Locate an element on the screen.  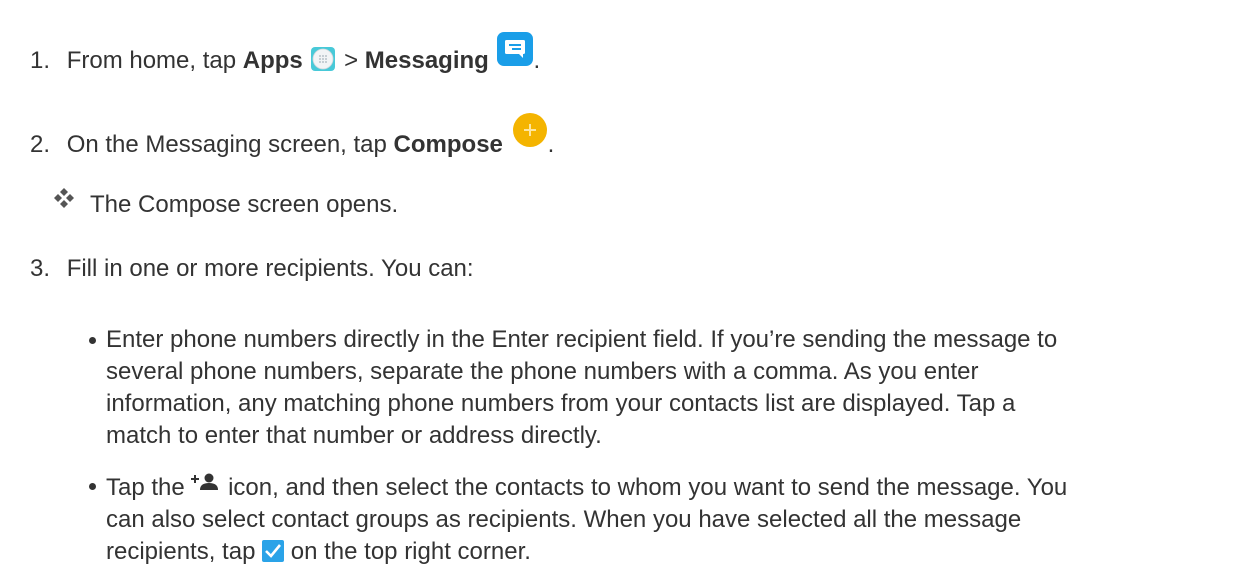
step-text: From home, tap is located at coordinates (154, 60).